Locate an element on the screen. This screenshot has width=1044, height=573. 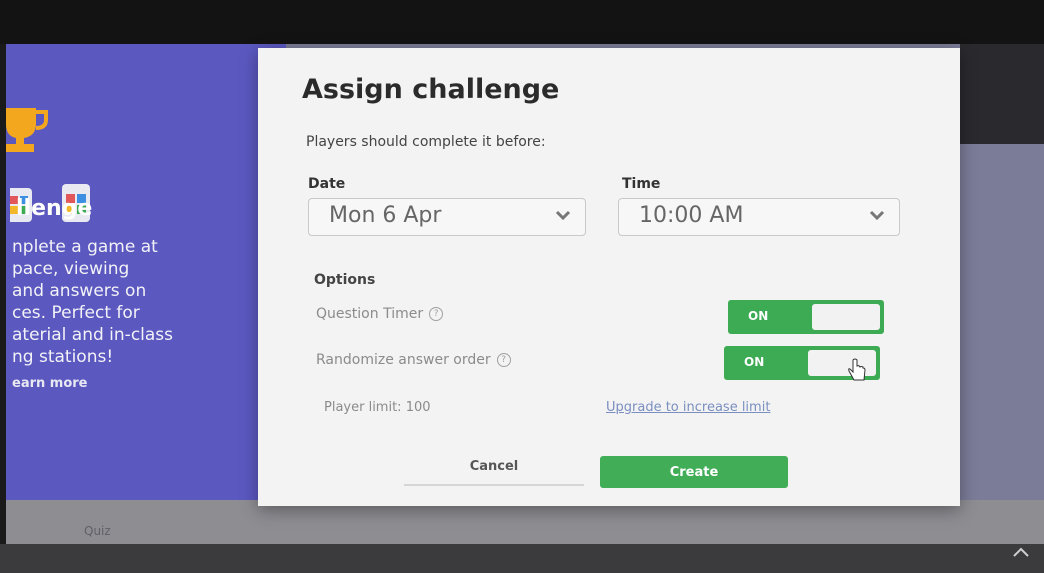
create-button: Create is located at coordinates (694, 472).